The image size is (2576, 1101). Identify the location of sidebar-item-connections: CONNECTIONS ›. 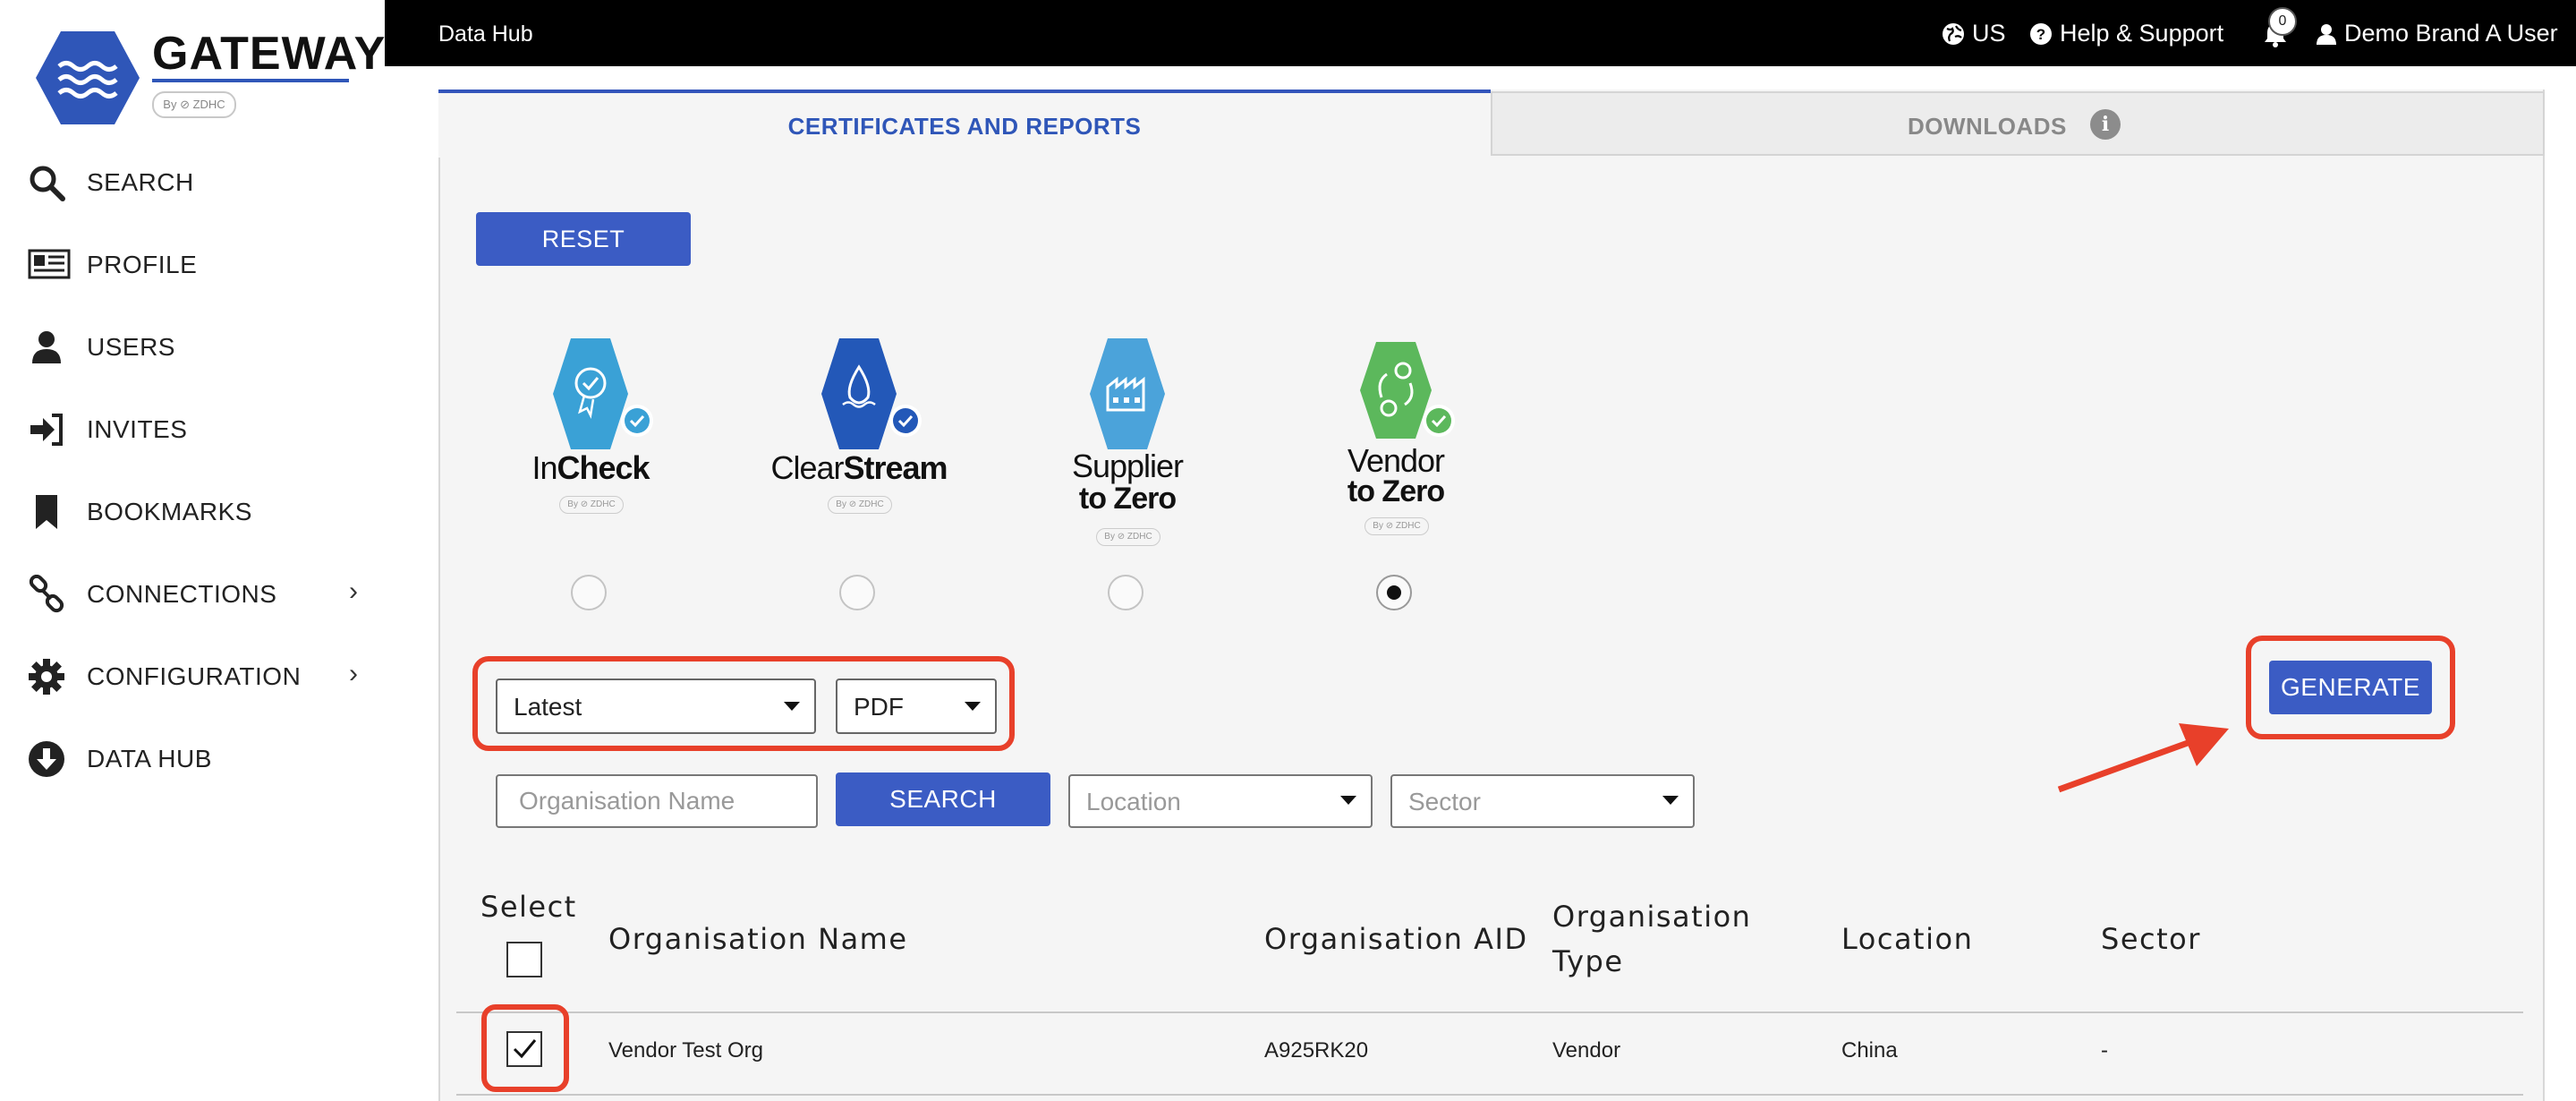
(192, 594).